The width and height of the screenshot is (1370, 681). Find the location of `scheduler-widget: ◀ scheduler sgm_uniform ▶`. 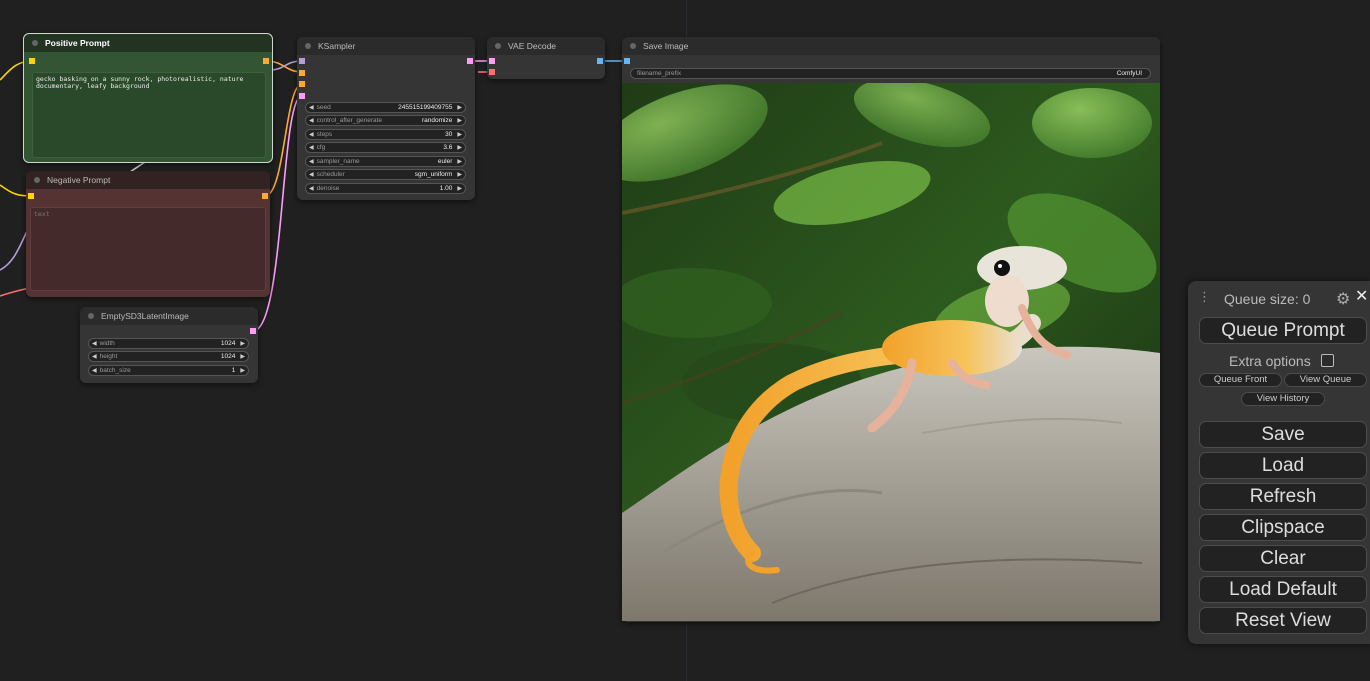

scheduler-widget: ◀ scheduler sgm_uniform ▶ is located at coordinates (385, 174).